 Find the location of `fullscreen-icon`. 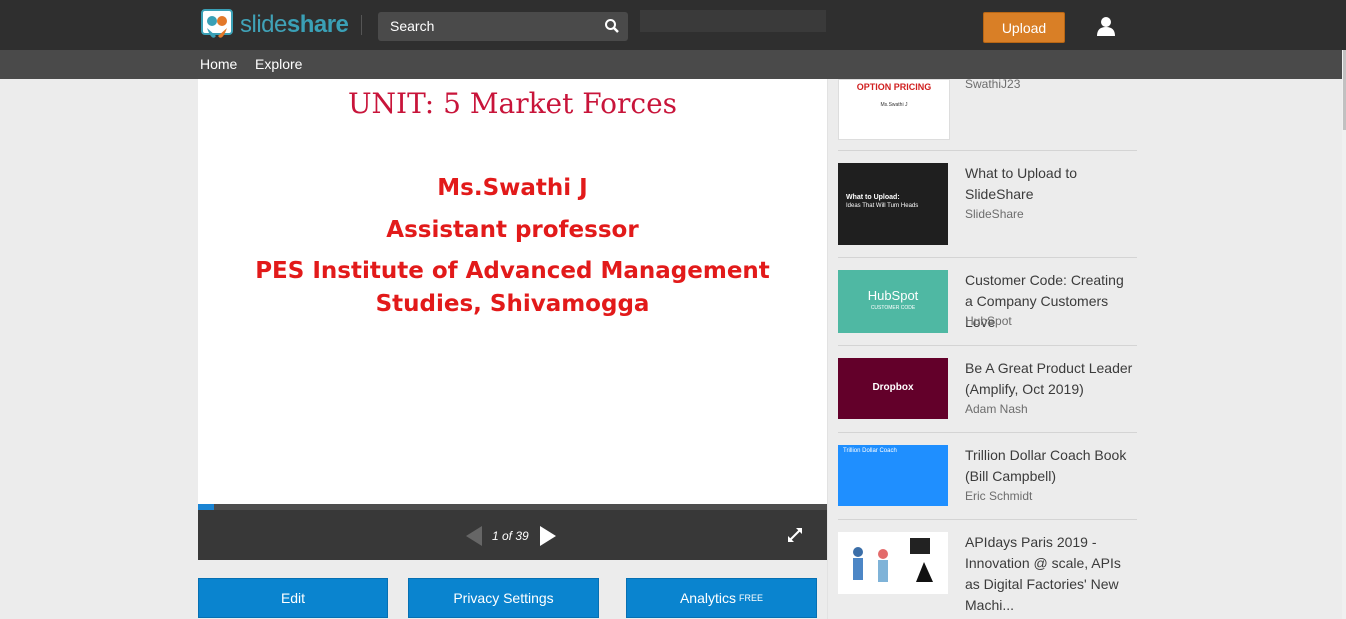

fullscreen-icon is located at coordinates (795, 535).